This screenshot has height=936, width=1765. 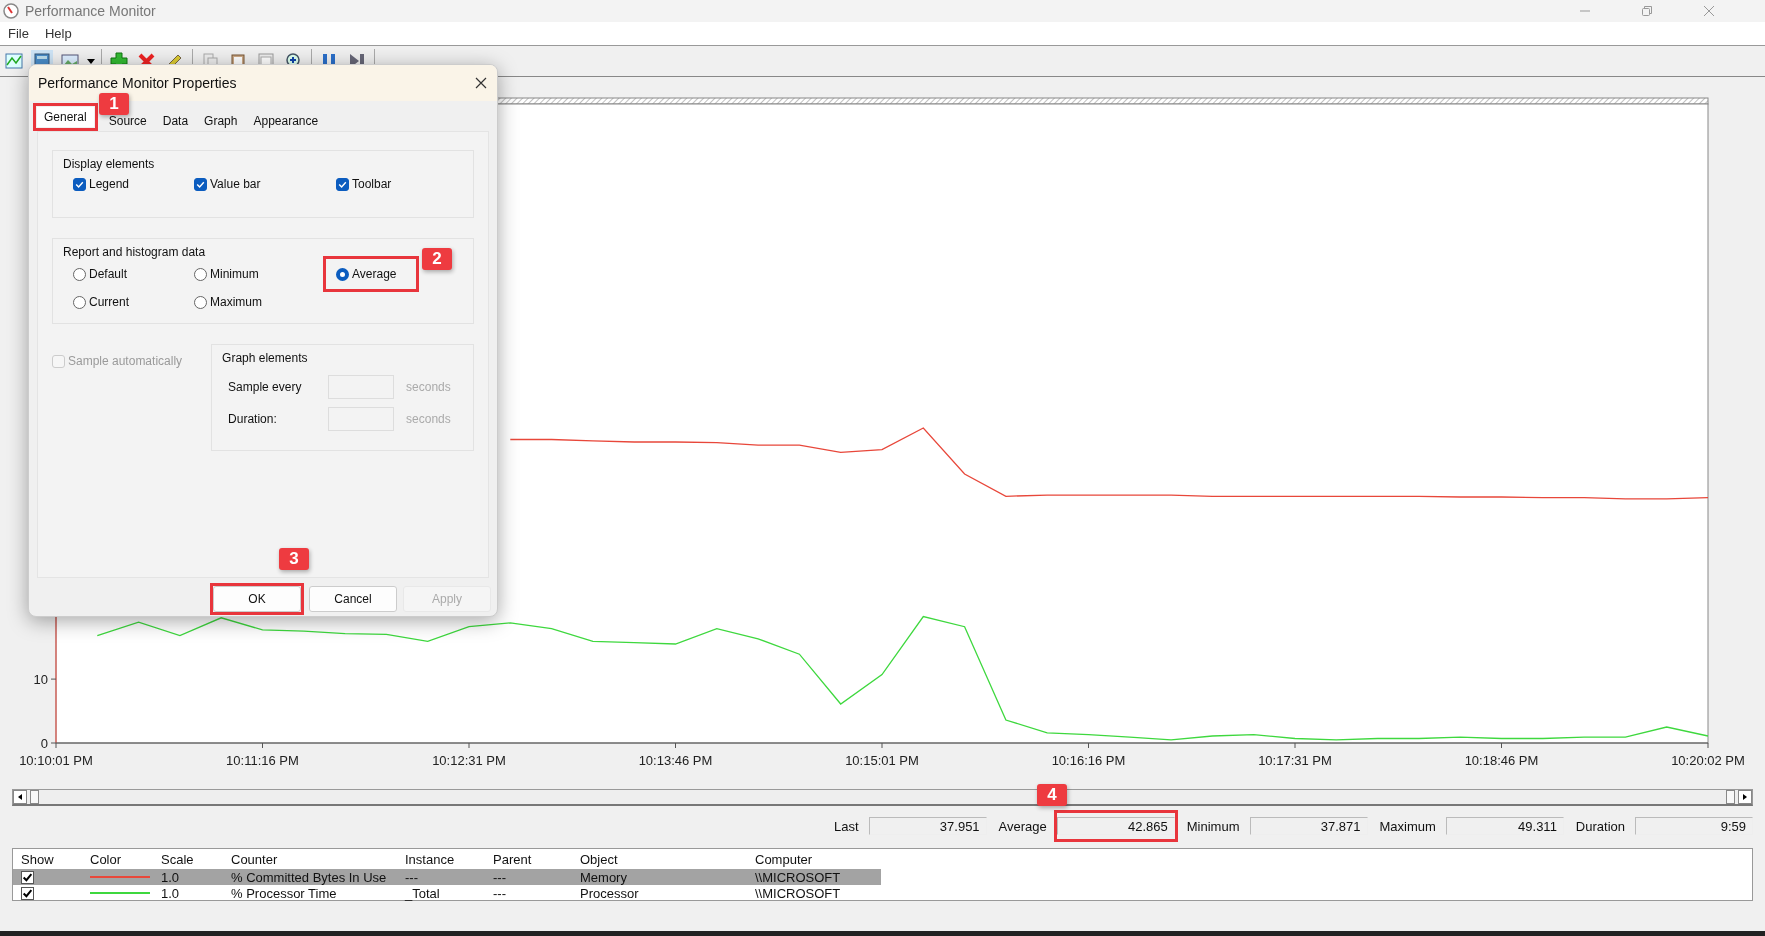 What do you see at coordinates (14, 61) in the screenshot?
I see `chart-icon` at bounding box center [14, 61].